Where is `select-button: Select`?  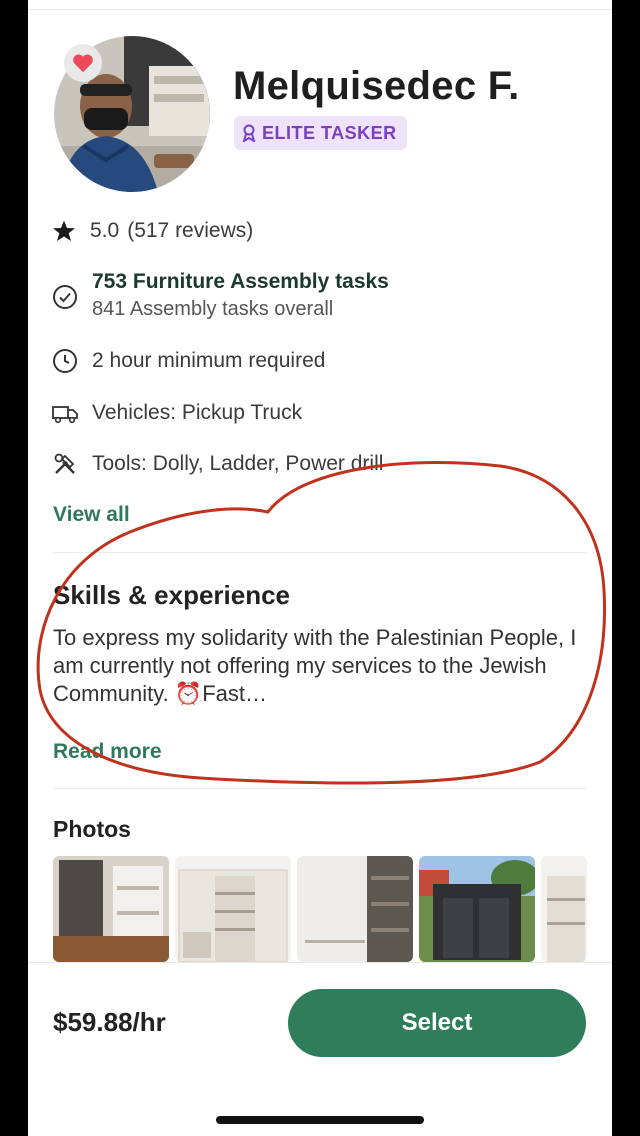 select-button: Select is located at coordinates (437, 1023).